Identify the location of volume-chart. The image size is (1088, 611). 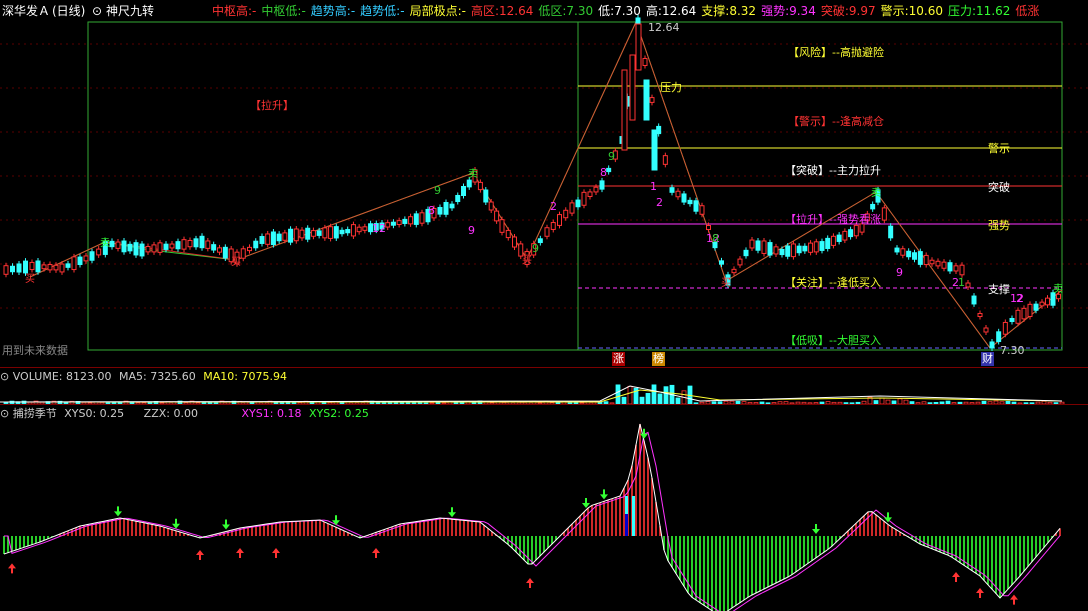
(544, 386).